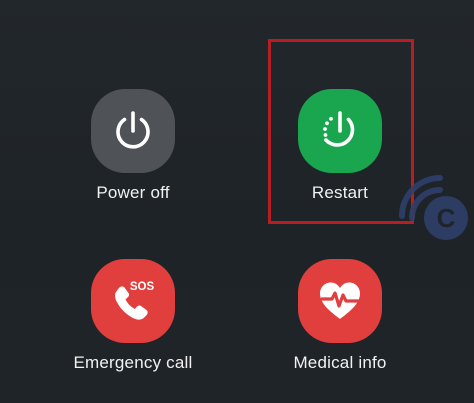  I want to click on medical-info-label: Medical info, so click(340, 362).